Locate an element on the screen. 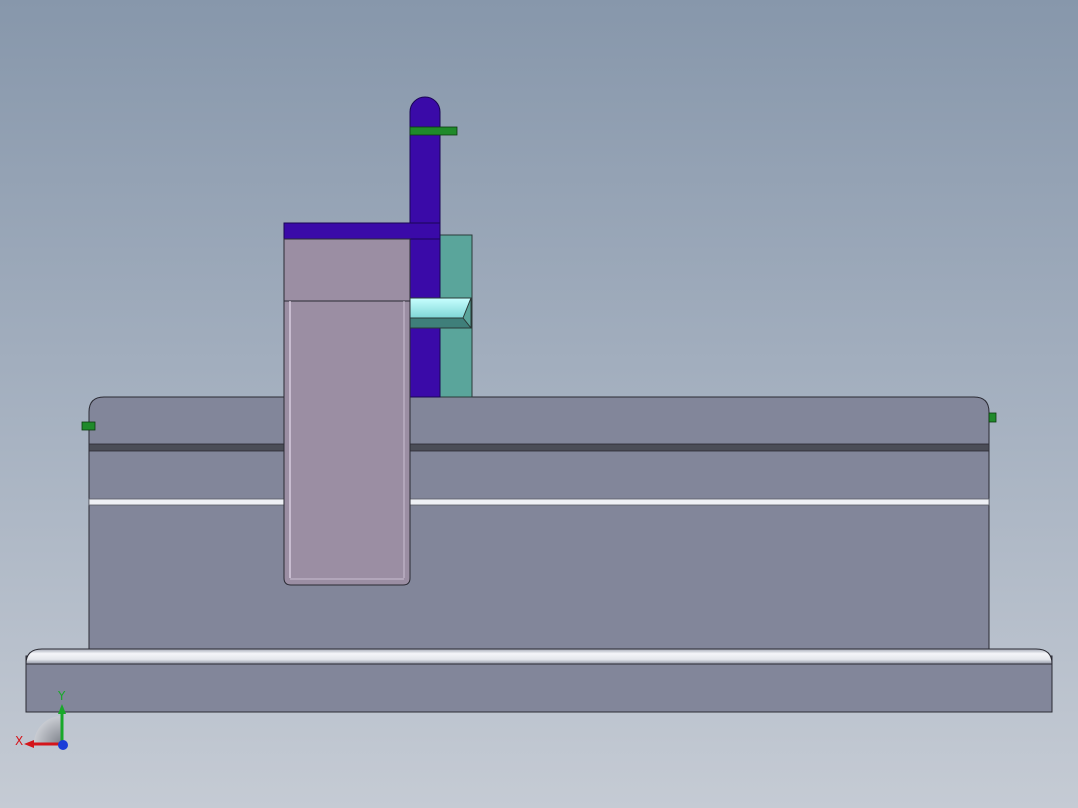  horizontal-bar is located at coordinates (362, 231).